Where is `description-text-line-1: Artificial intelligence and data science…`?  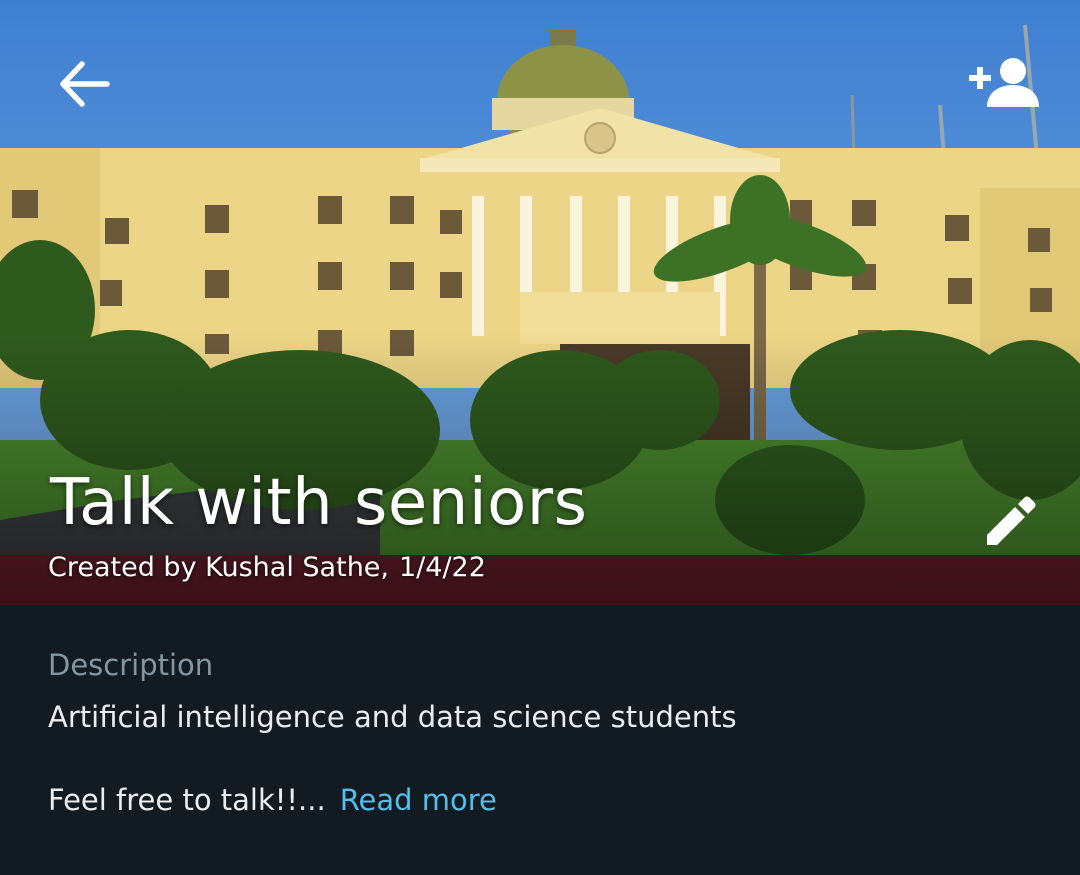 description-text-line-1: Artificial intelligence and data science… is located at coordinates (392, 717).